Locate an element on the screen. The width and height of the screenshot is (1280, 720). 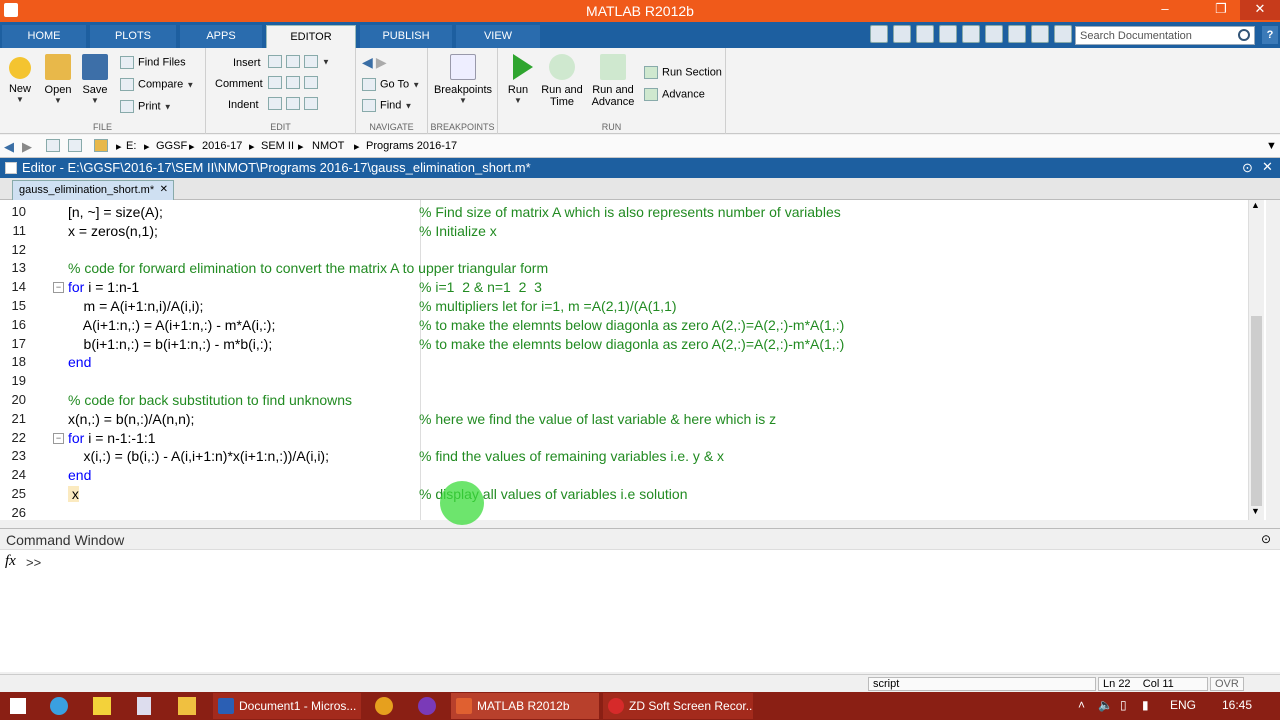
code-line: 26 is located at coordinates (623, 514).